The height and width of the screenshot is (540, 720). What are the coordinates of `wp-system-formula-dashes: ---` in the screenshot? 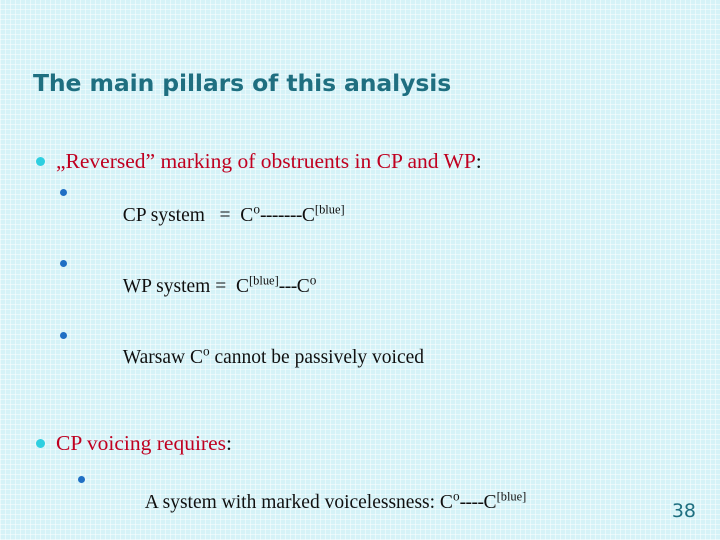 It's located at (287, 286).